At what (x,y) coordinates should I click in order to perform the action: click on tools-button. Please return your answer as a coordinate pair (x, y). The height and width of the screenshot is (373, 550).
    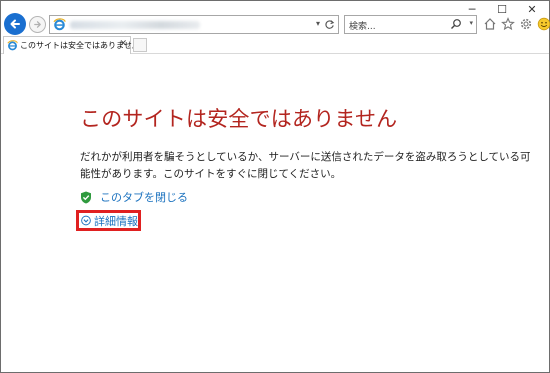
    Looking at the image, I should click on (526, 24).